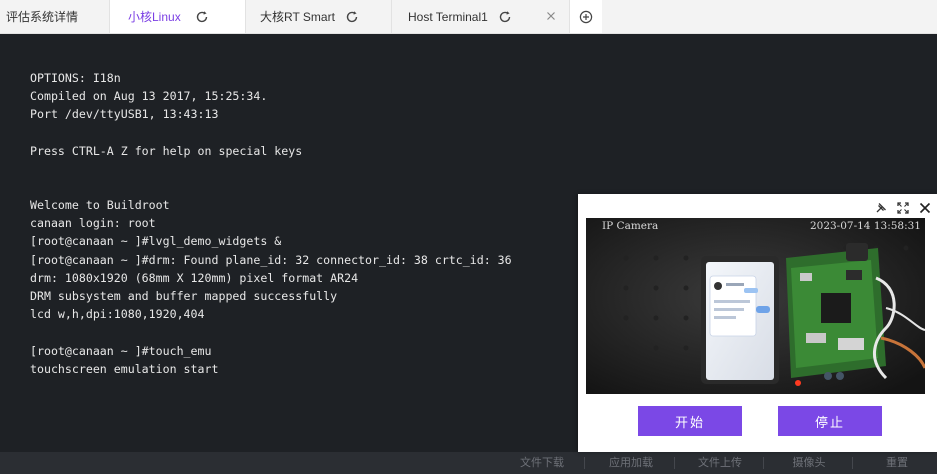 The height and width of the screenshot is (474, 937). Describe the element at coordinates (542, 463) in the screenshot. I see `file-download-button: 文件下载` at that location.